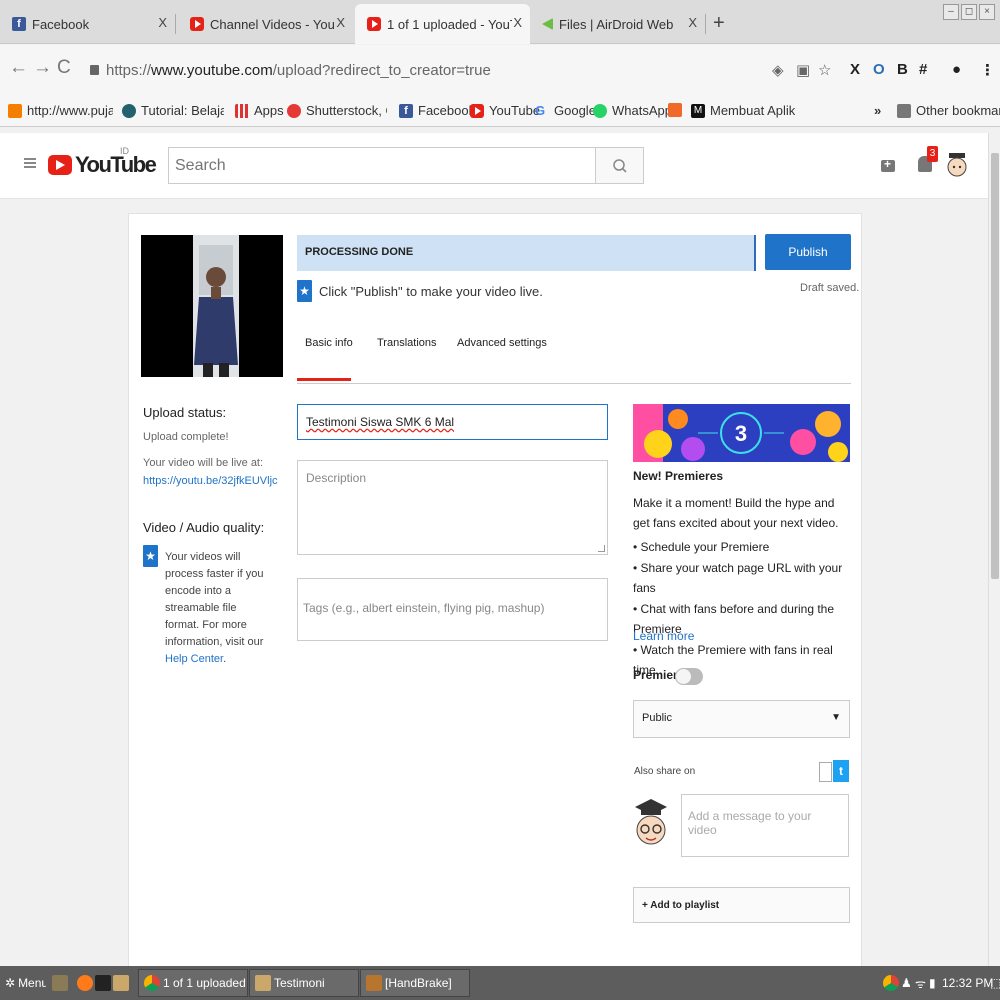 Image resolution: width=1000 pixels, height=1000 pixels. Describe the element at coordinates (294, 110) in the screenshot. I see `shutterstock-icon` at that location.